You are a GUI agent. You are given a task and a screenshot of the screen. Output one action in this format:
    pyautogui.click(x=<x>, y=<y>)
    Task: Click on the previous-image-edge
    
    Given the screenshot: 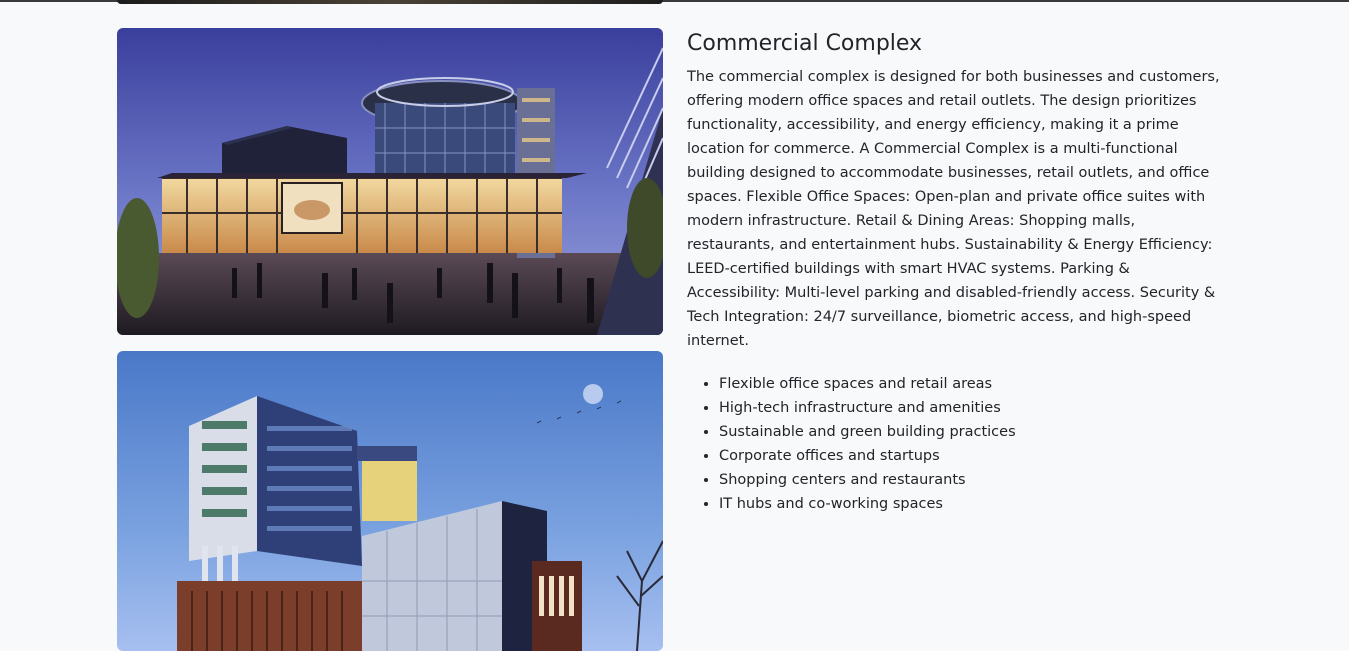 What is the action you would take?
    pyautogui.click(x=390, y=2)
    